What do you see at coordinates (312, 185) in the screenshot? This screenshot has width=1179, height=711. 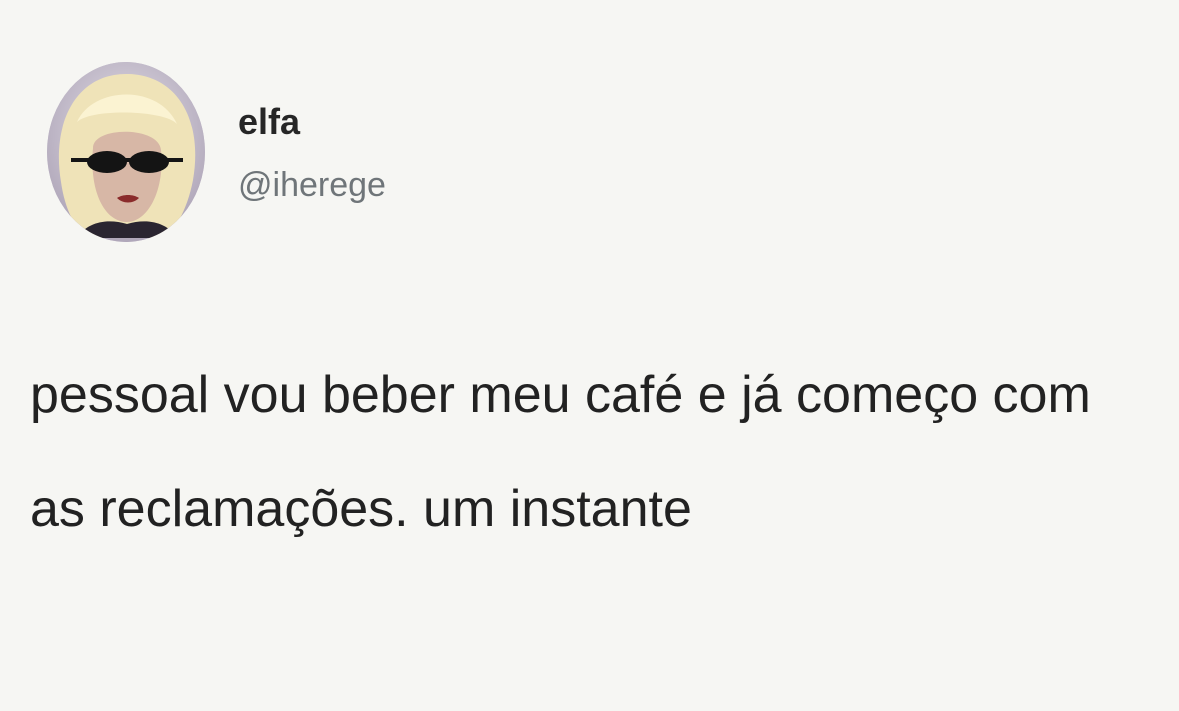 I see `author-handle: @iherege` at bounding box center [312, 185].